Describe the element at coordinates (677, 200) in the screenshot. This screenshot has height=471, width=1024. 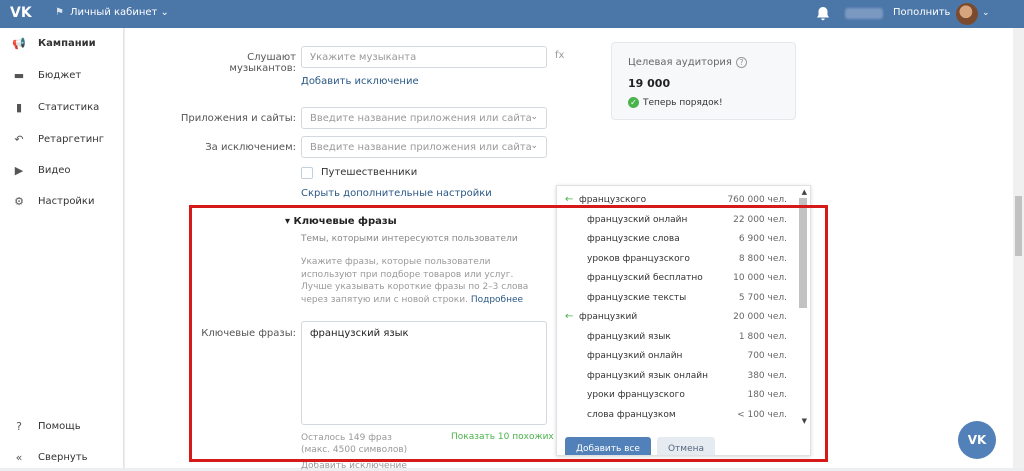
I see `suggestion-item: ← французского 760 000 чел.` at that location.